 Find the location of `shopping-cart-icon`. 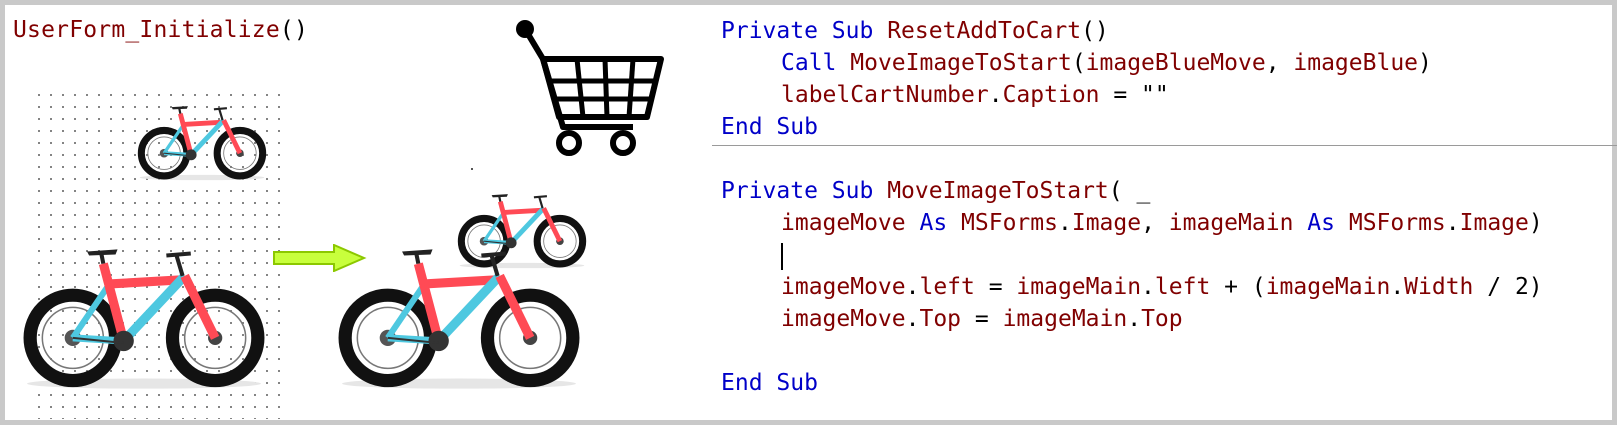

shopping-cart-icon is located at coordinates (590, 91).